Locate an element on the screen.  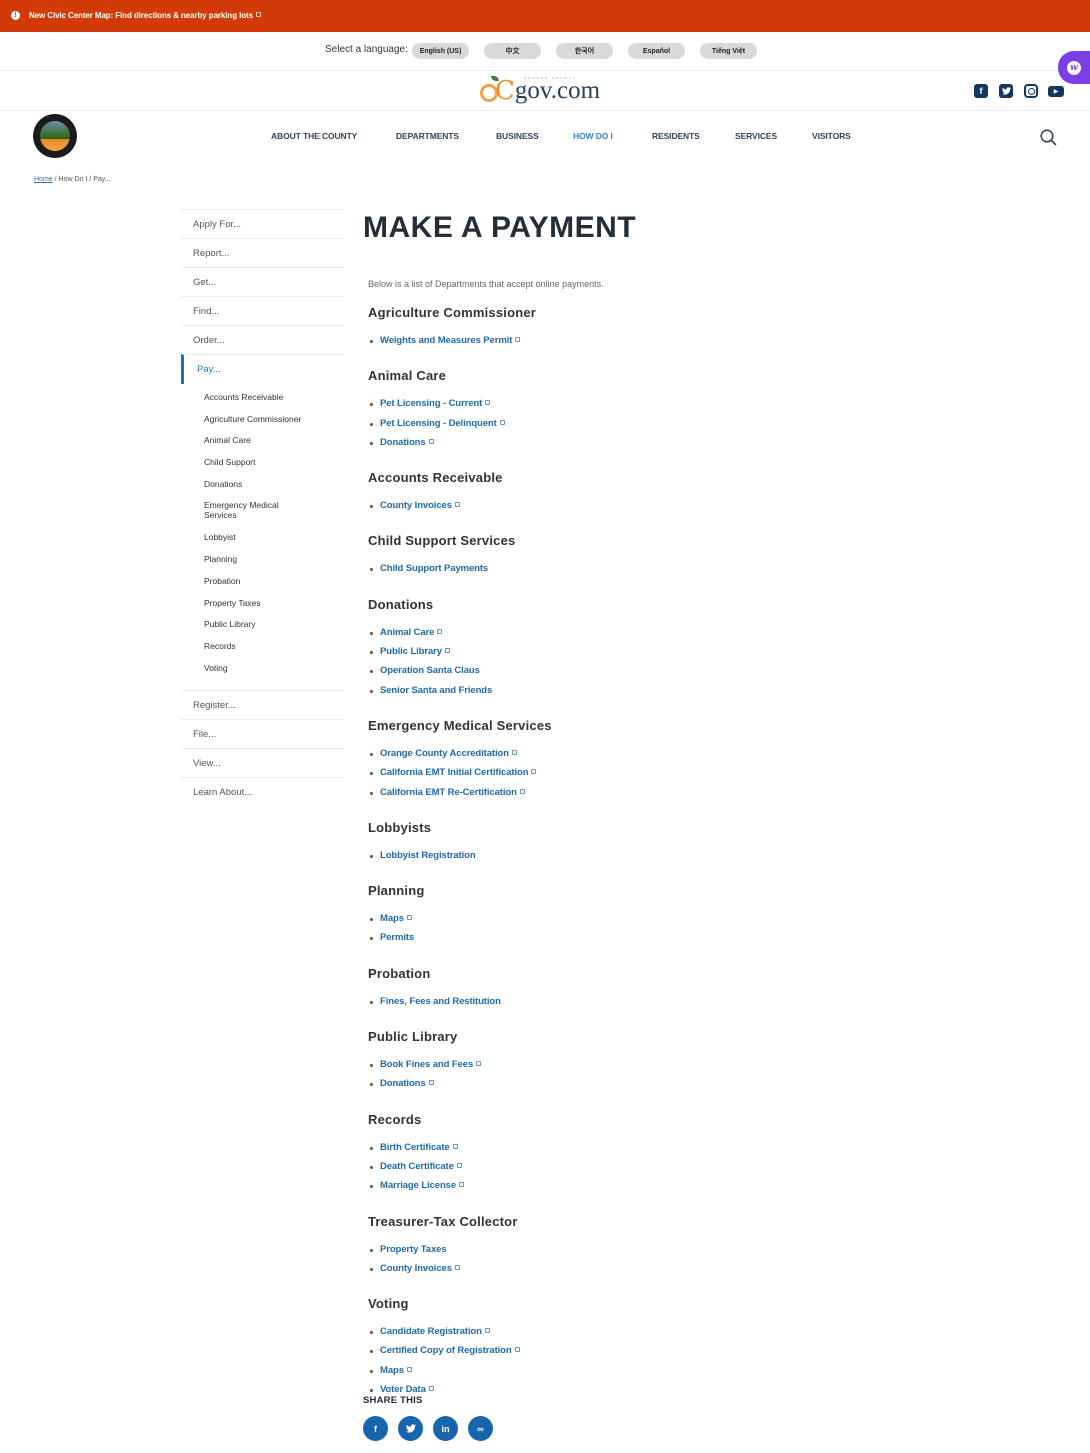
ocgov-logo: C gov.com ORANGE COUNTY is located at coordinates (540, 91).